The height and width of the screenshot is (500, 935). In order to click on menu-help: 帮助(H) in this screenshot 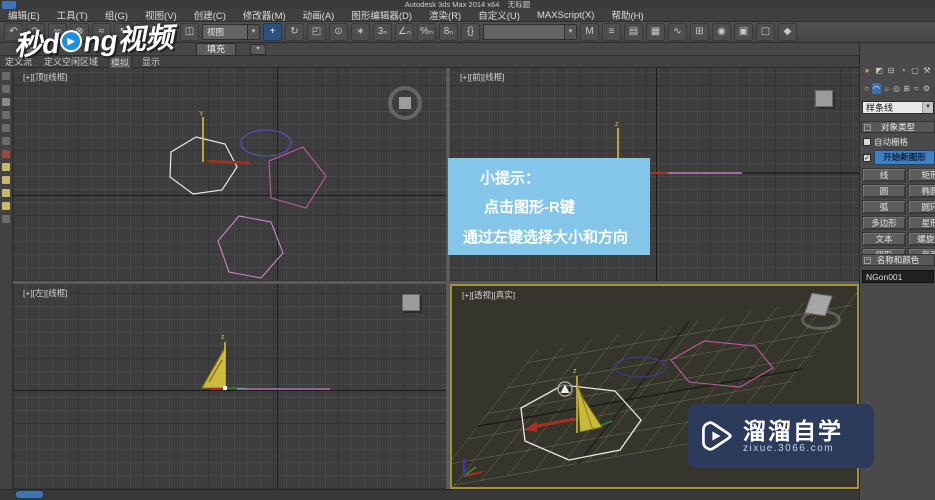, I will do `click(627, 15)`.